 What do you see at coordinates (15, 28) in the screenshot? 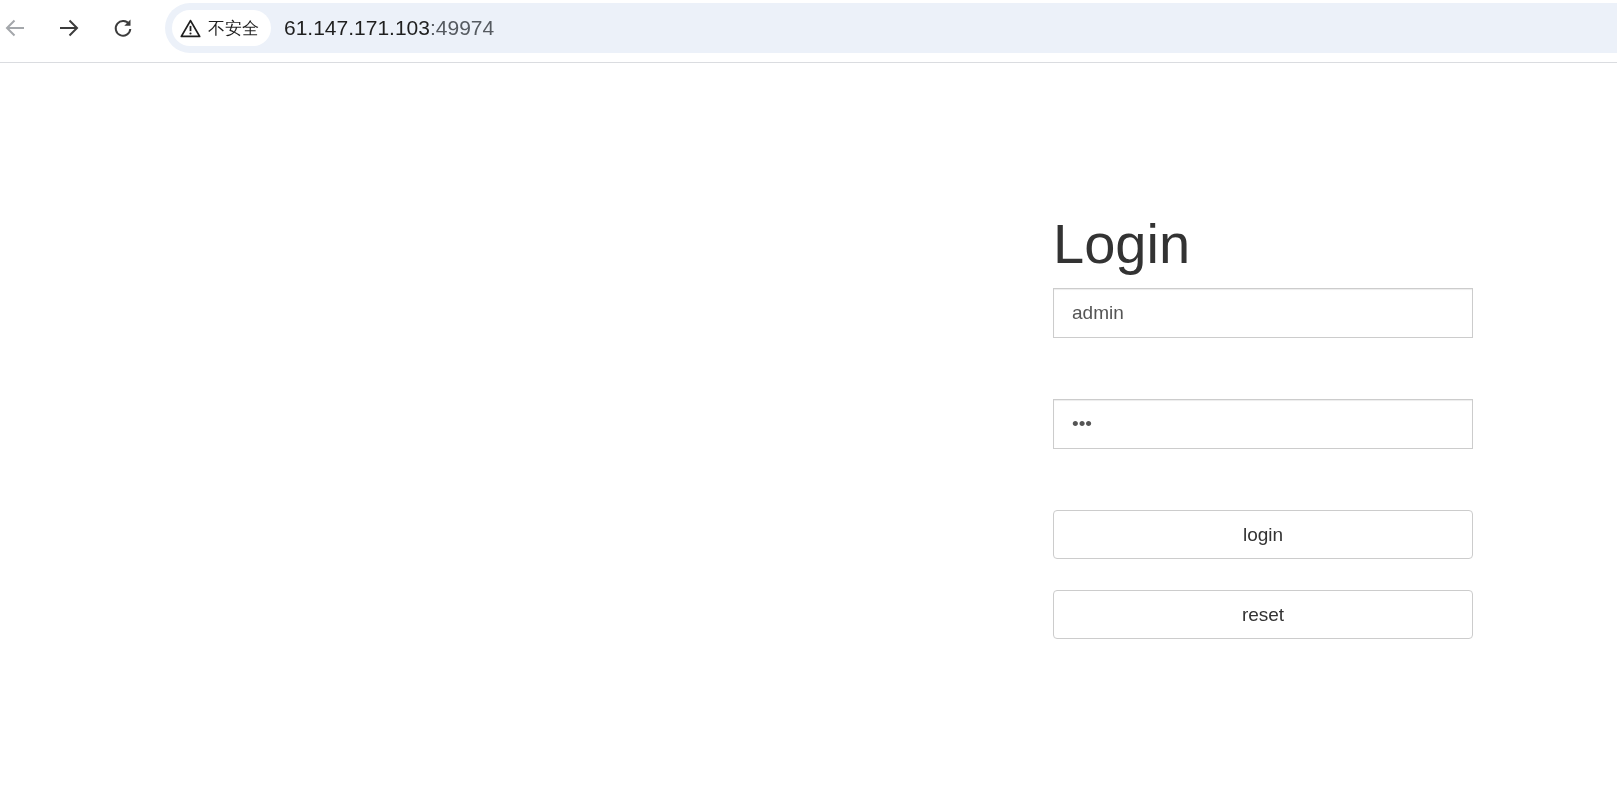
I see `arrow-left-icon` at bounding box center [15, 28].